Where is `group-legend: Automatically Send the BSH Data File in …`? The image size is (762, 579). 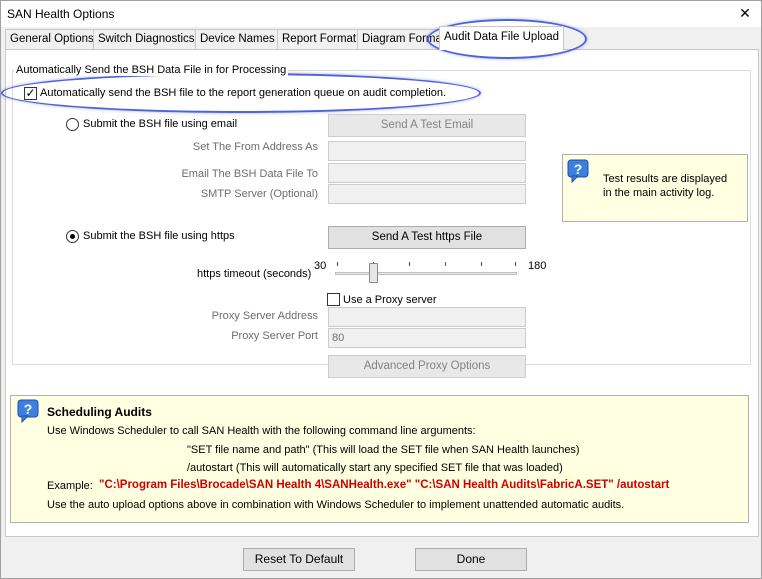
group-legend: Automatically Send the BSH Data File in … is located at coordinates (151, 70).